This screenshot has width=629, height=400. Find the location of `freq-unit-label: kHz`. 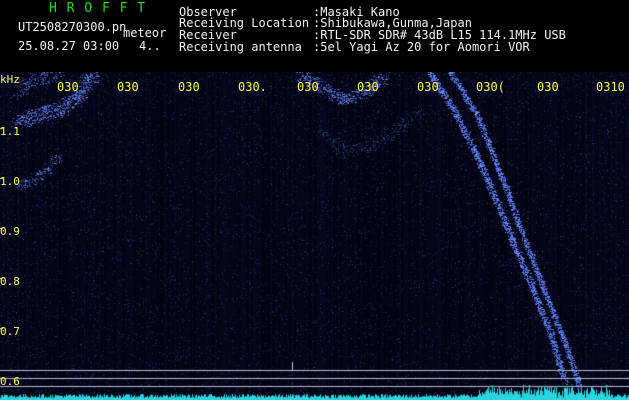

freq-unit-label: kHz is located at coordinates (10, 79).